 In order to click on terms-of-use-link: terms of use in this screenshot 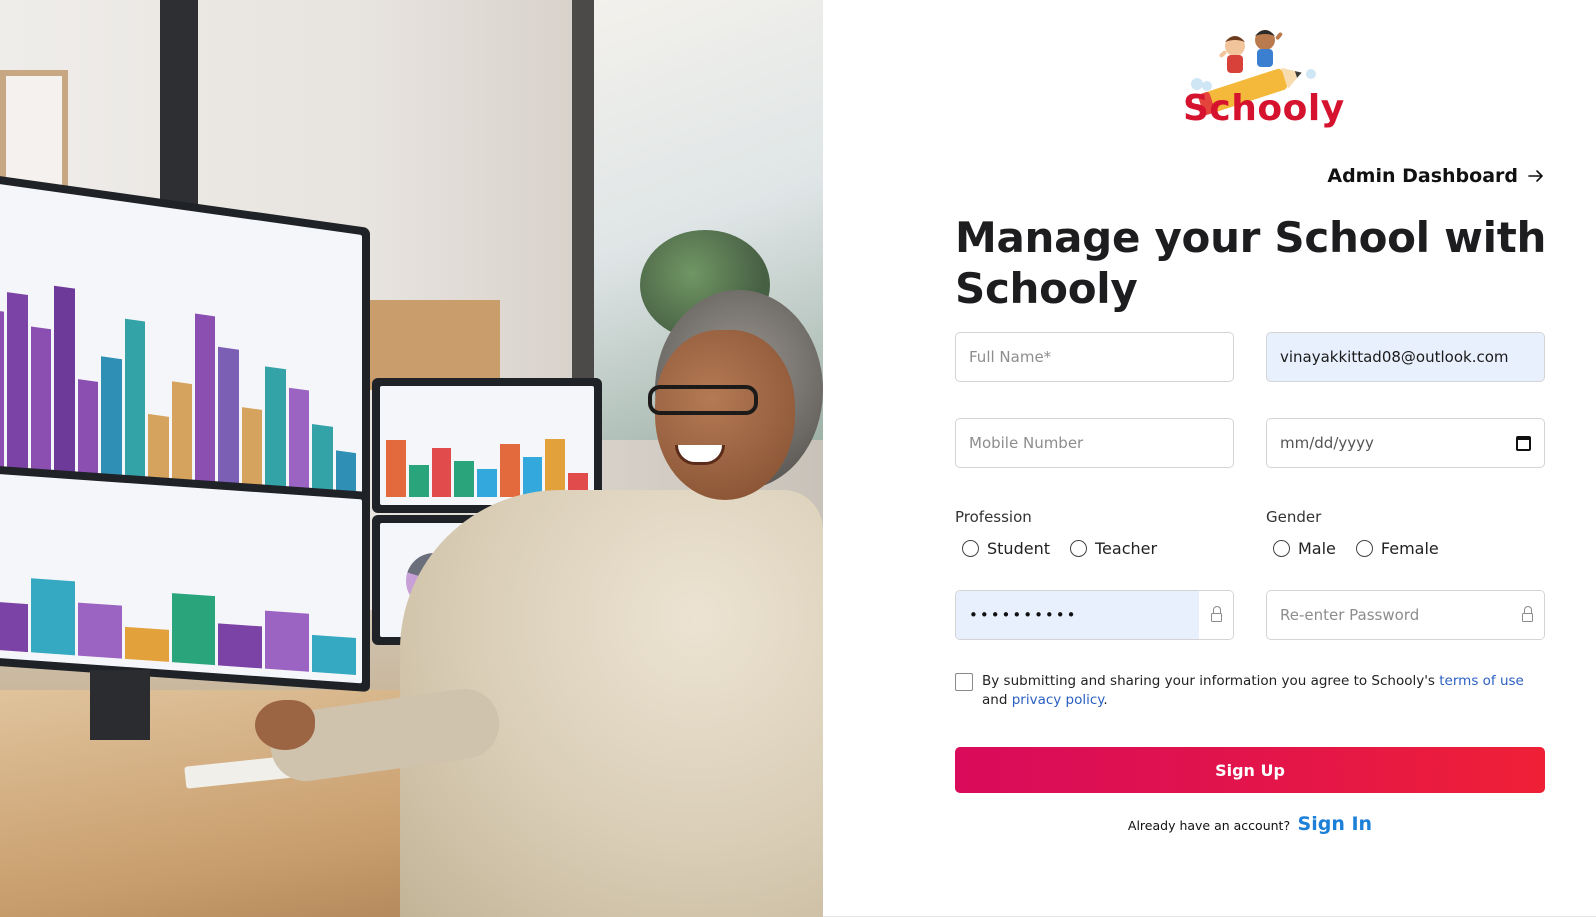, I will do `click(1481, 681)`.